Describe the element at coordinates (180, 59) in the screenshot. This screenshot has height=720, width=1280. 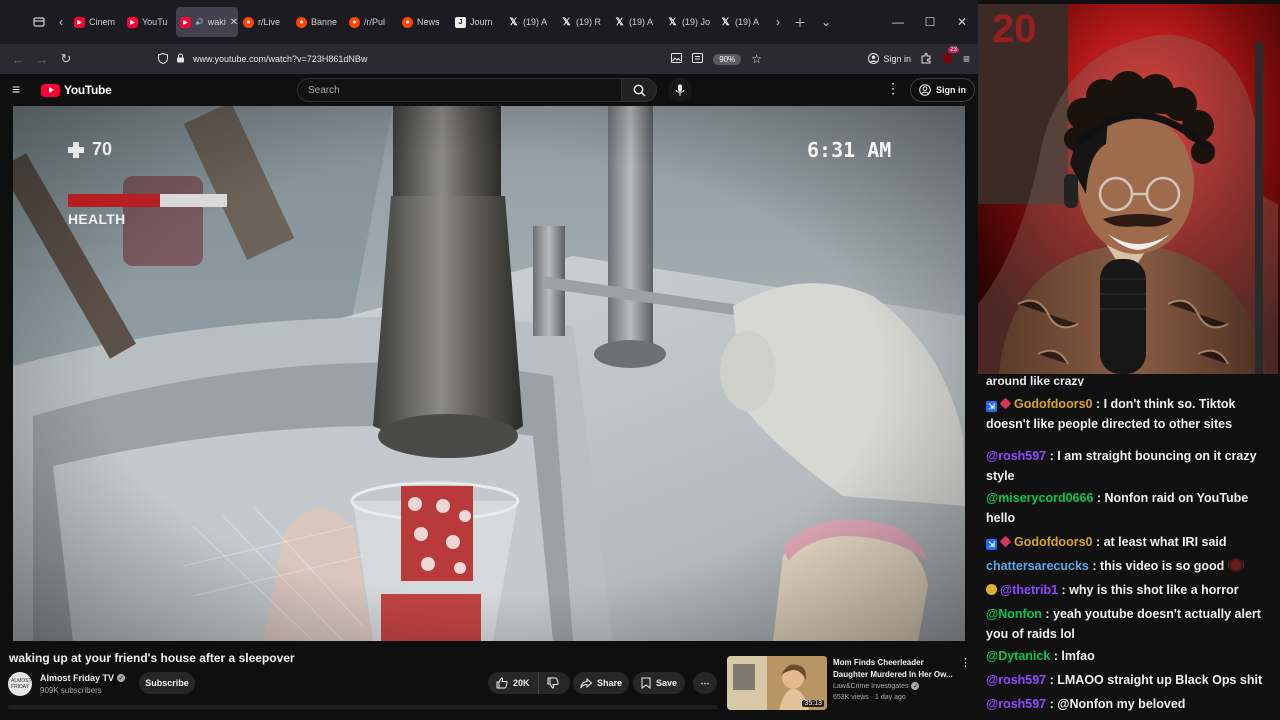
I see `lock-icon` at that location.